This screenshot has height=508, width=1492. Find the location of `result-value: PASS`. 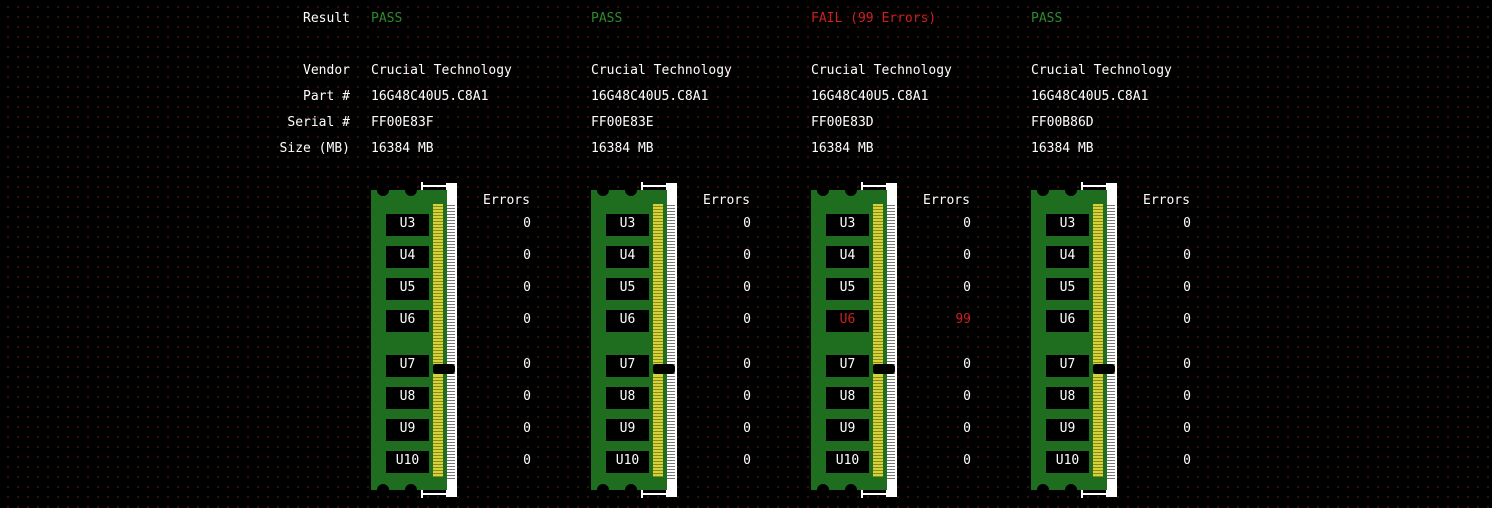

result-value: PASS is located at coordinates (387, 18).